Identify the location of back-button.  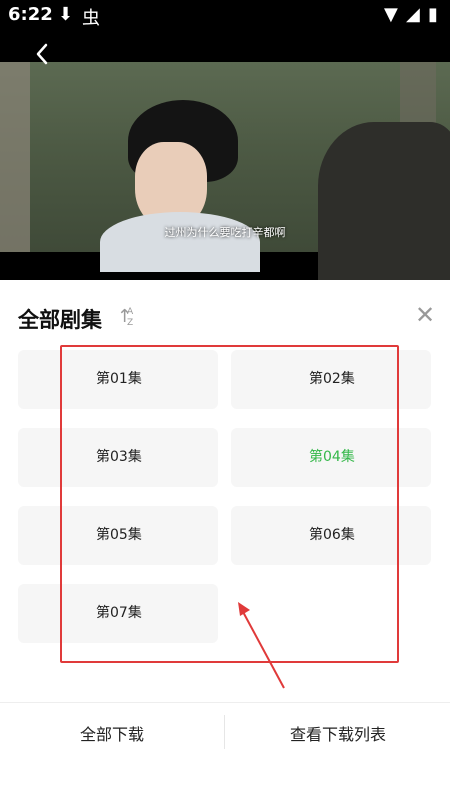
(42, 54).